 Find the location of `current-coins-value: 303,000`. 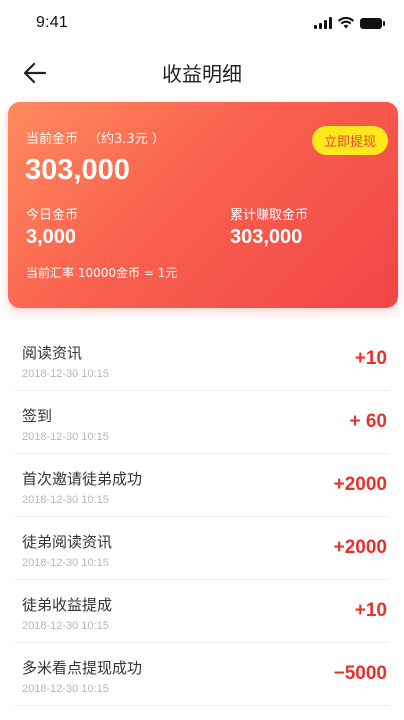

current-coins-value: 303,000 is located at coordinates (77, 170).